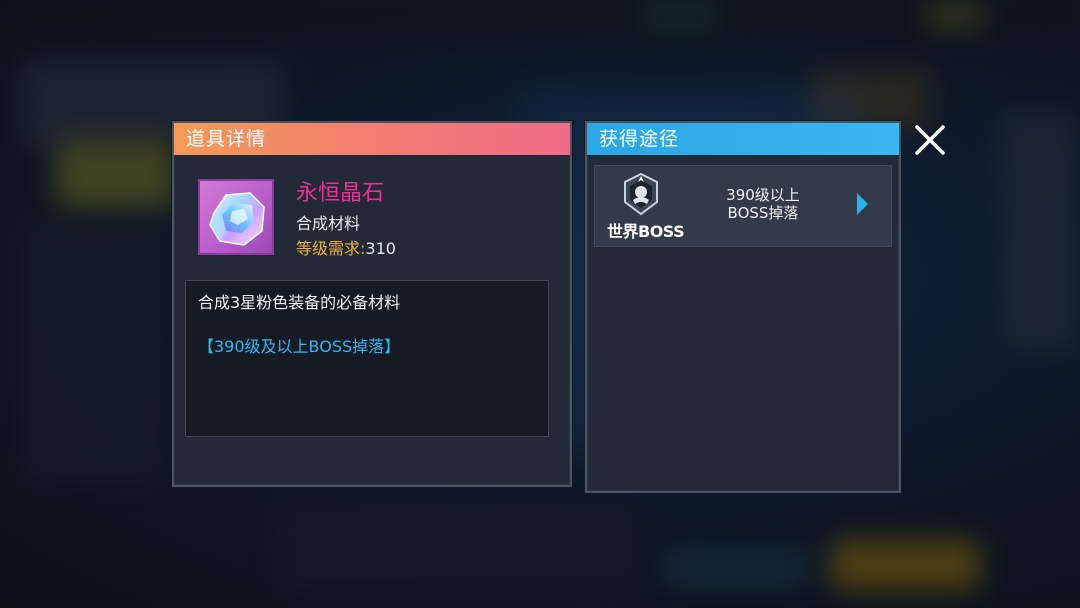 The height and width of the screenshot is (608, 1080). What do you see at coordinates (641, 194) in the screenshot?
I see `world-boss-icon` at bounding box center [641, 194].